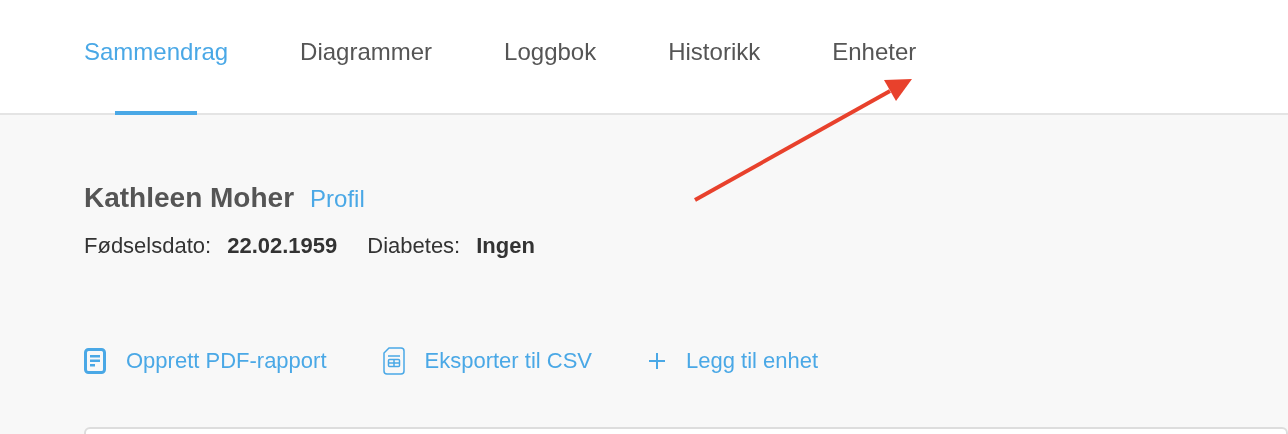 This screenshot has height=434, width=1288. I want to click on field-label: Fødselsdato:, so click(148, 246).